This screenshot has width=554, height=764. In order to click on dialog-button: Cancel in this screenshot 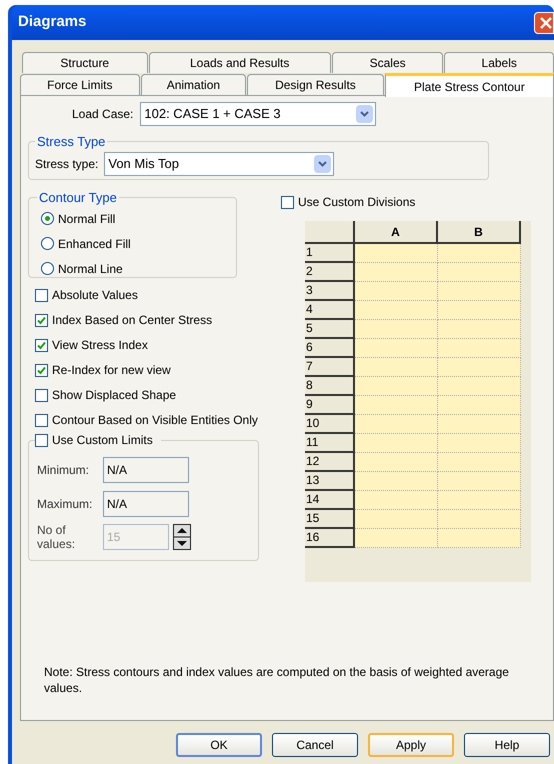, I will do `click(315, 745)`.